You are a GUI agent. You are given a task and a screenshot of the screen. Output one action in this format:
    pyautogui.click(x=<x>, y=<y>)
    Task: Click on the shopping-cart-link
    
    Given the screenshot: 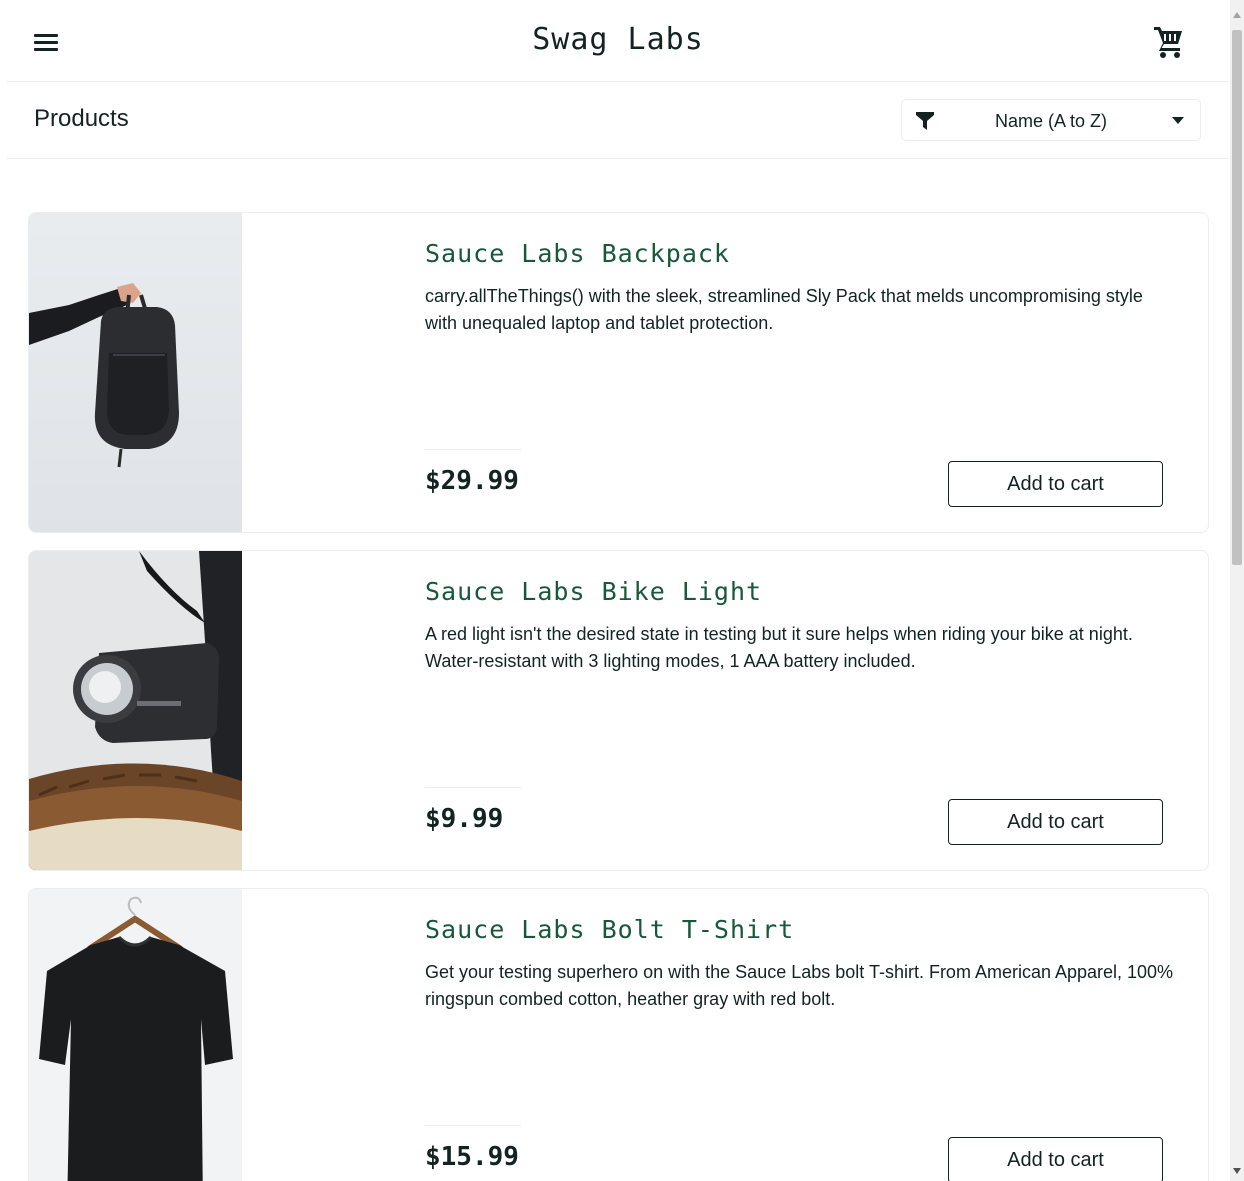 What is the action you would take?
    pyautogui.click(x=1169, y=42)
    